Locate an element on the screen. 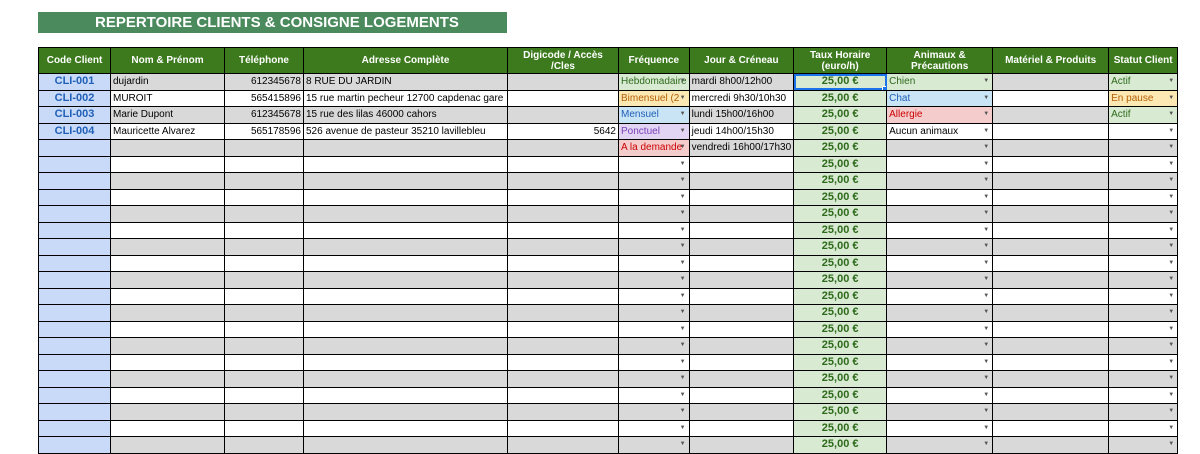 This screenshot has height=454, width=1200. header-statut: Statut Client is located at coordinates (1143, 60).